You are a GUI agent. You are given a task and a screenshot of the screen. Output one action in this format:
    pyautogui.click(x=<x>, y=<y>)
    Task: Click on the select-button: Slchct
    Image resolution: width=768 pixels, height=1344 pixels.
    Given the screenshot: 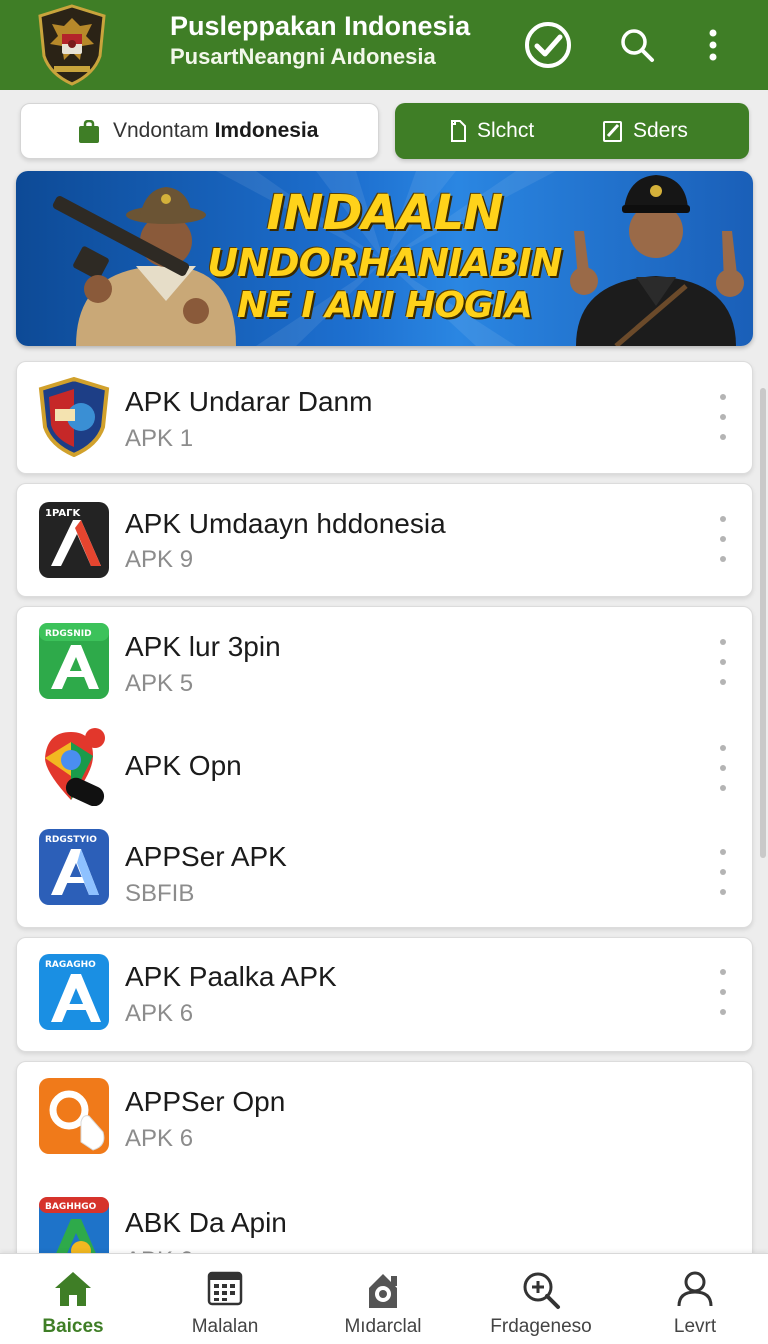 What is the action you would take?
    pyautogui.click(x=491, y=131)
    